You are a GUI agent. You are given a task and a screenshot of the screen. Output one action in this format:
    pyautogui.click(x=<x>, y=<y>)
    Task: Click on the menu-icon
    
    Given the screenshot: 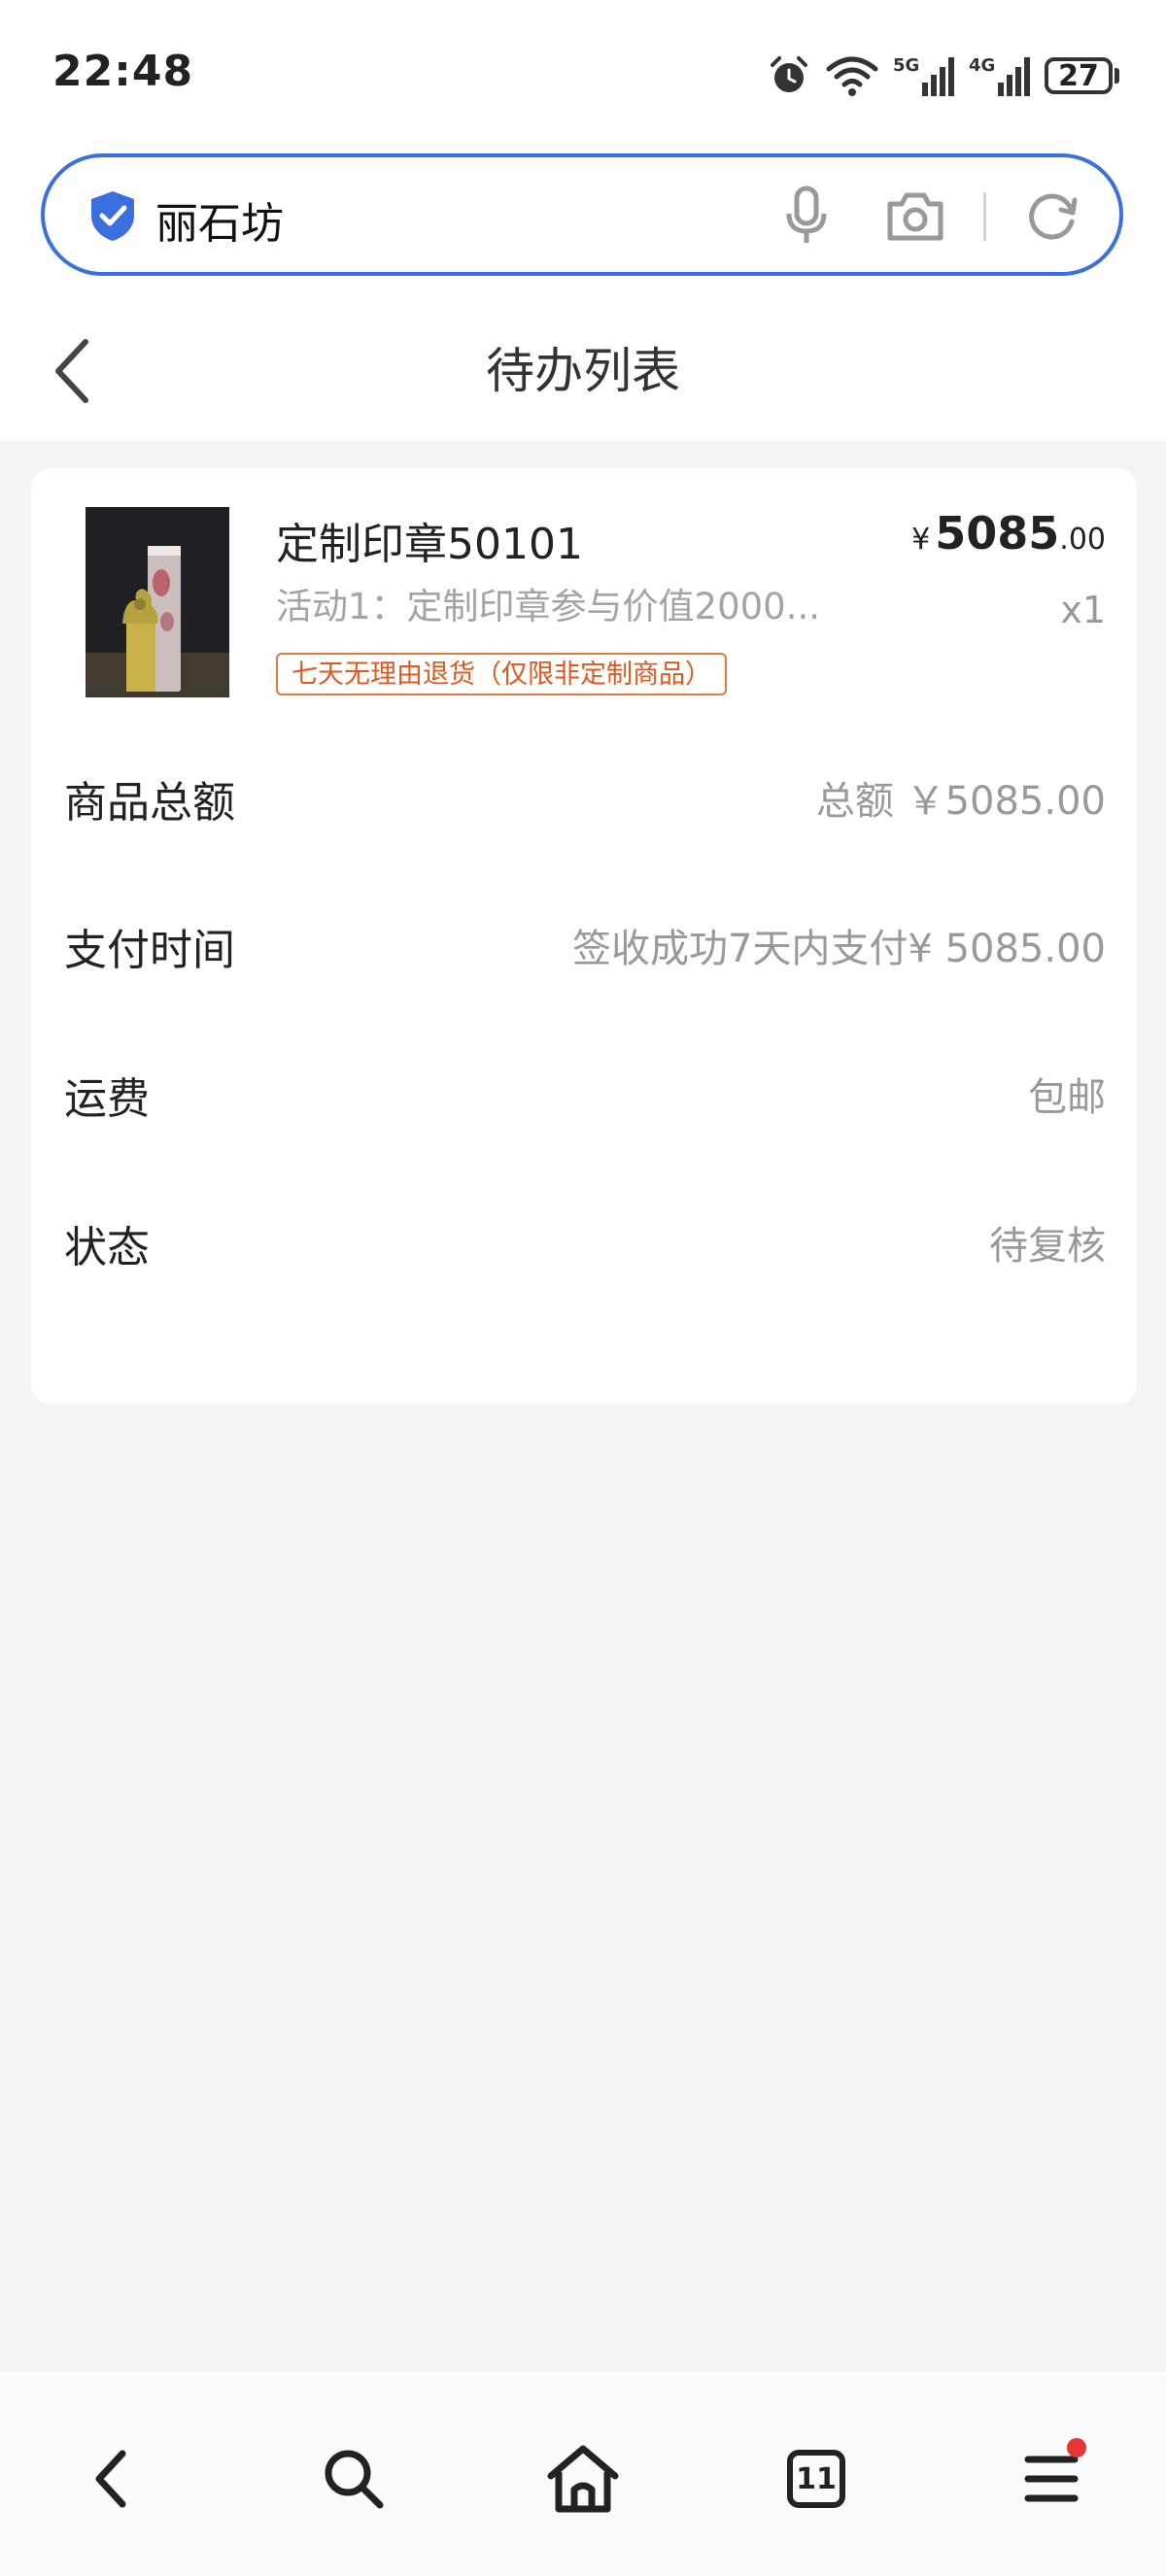 What is the action you would take?
    pyautogui.click(x=1051, y=2479)
    